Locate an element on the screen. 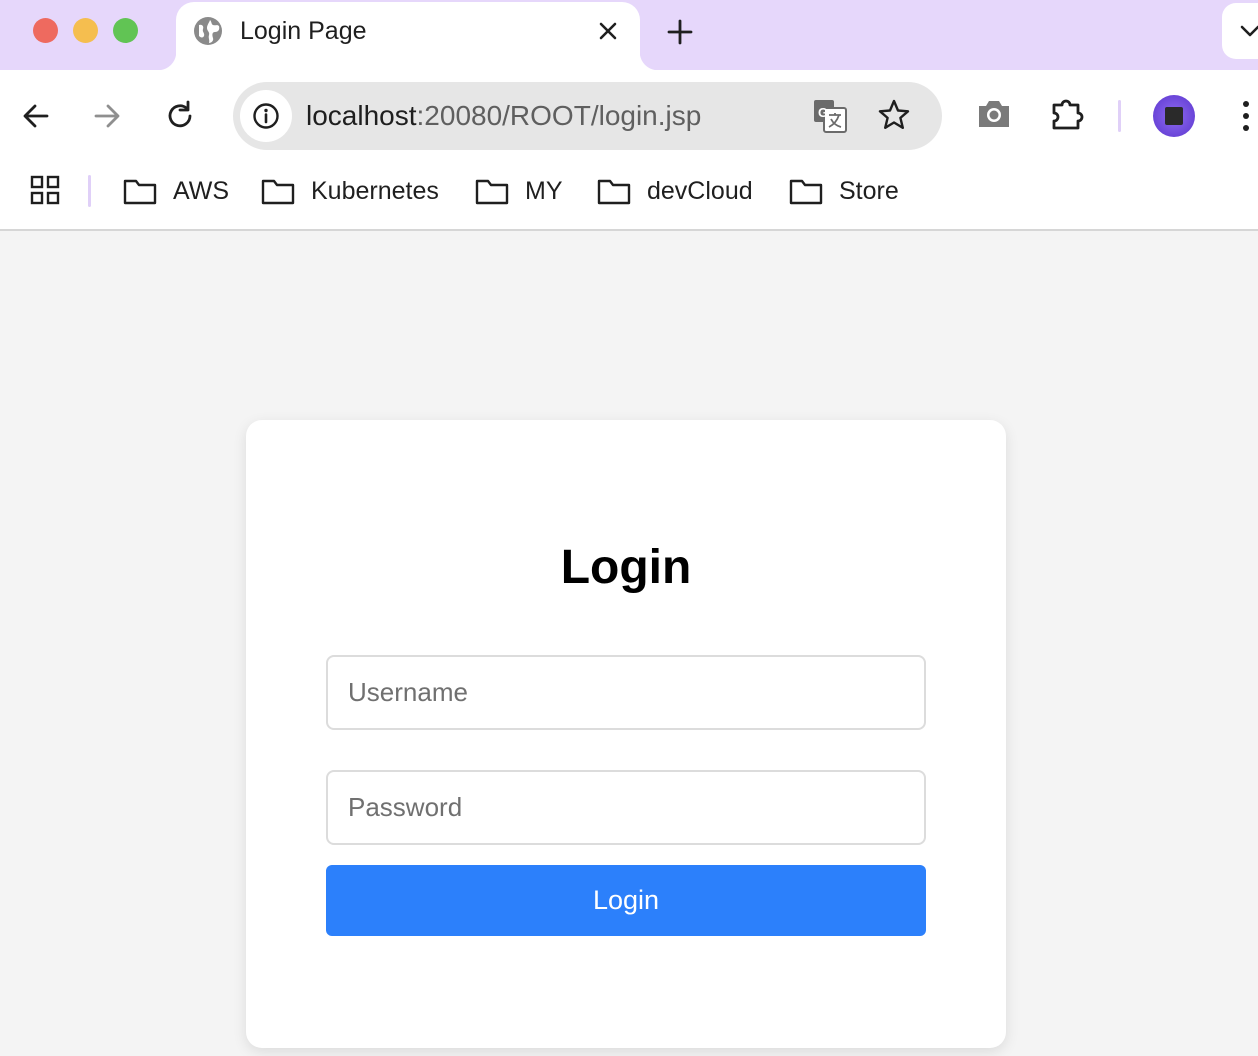  url-host: localhost is located at coordinates (361, 115).